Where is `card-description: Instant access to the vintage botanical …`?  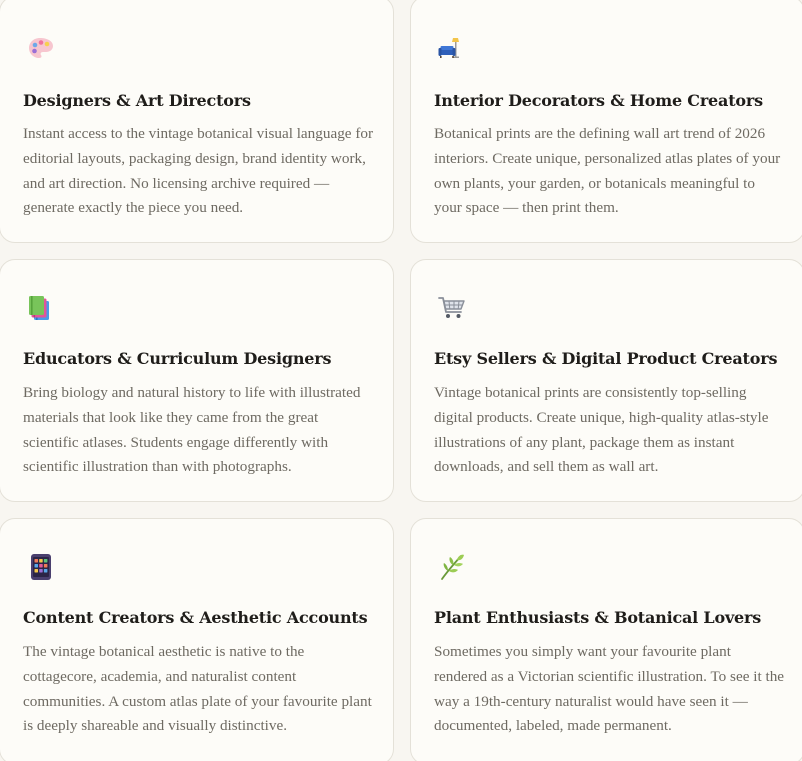
card-description: Instant access to the vintage botanical … is located at coordinates (198, 171).